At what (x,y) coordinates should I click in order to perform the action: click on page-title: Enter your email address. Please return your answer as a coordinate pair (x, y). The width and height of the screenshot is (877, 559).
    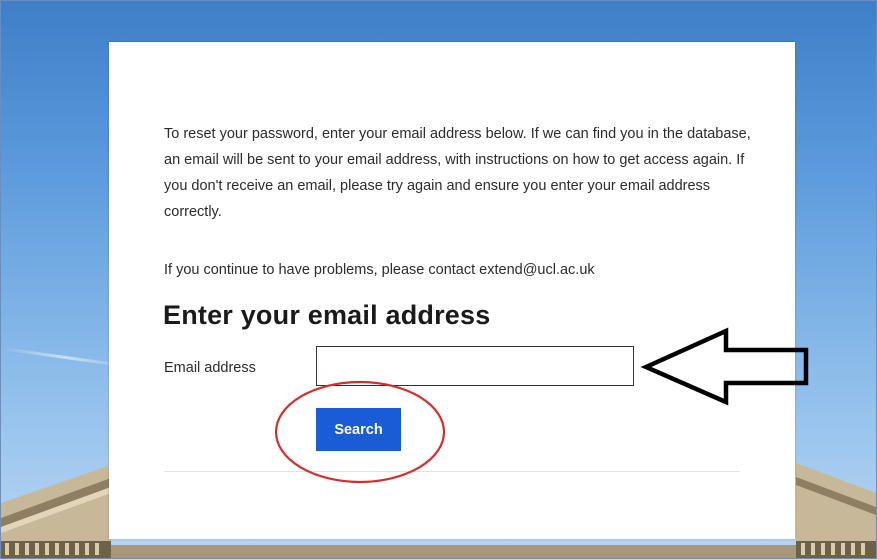
    Looking at the image, I should click on (327, 315).